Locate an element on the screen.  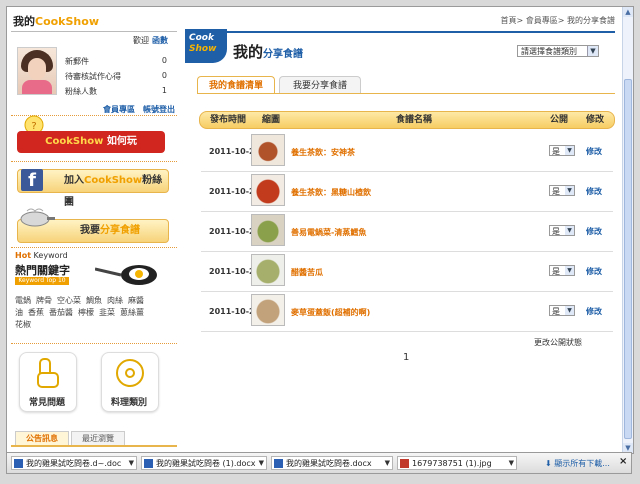
faq-label: 常見問題 is located at coordinates (46, 403).